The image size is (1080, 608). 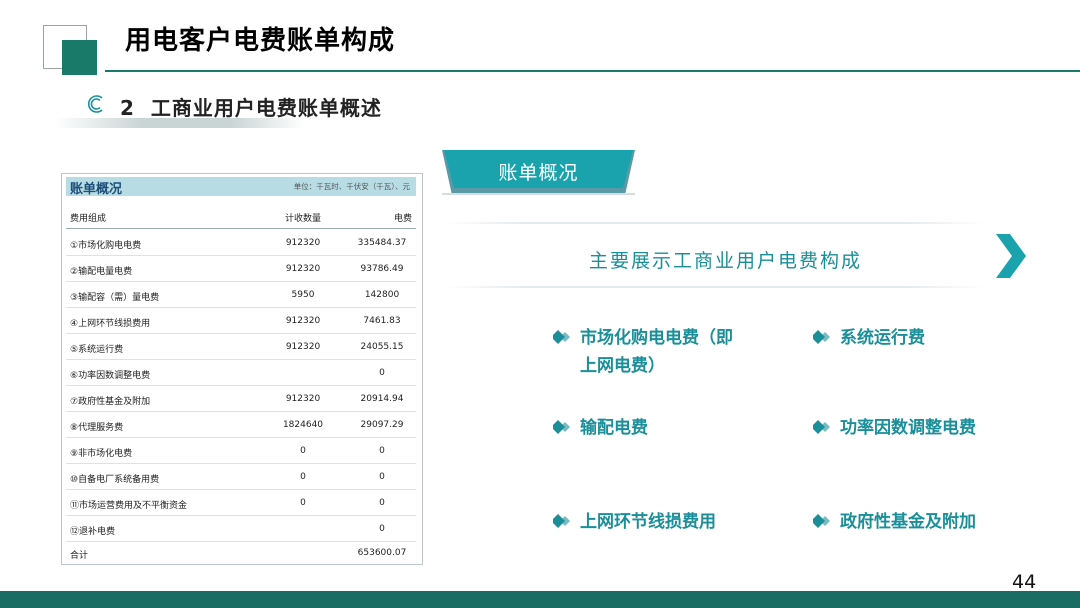 I want to click on table-row: ⑥功率因数调整电费 0, so click(x=241, y=373).